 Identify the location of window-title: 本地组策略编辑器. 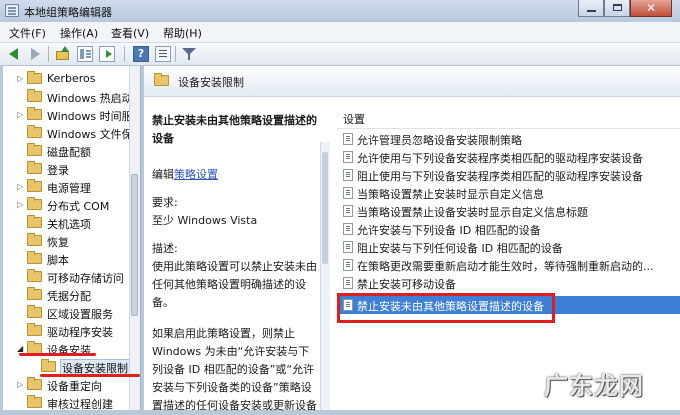
(68, 12).